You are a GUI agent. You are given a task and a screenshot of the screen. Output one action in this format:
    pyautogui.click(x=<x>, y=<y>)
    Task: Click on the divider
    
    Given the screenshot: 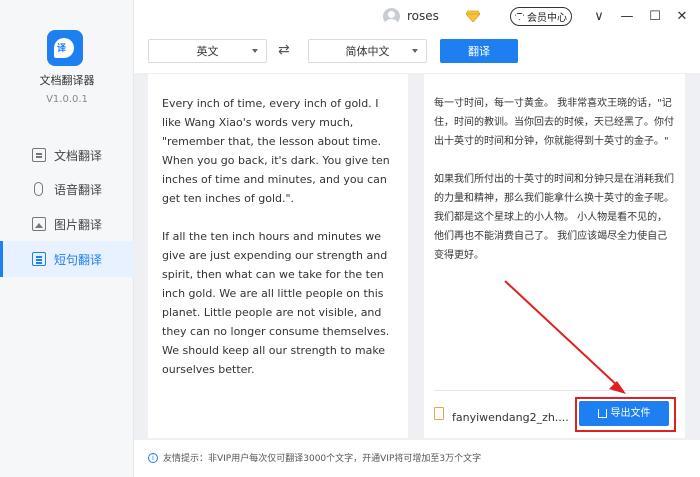 What is the action you would take?
    pyautogui.click(x=554, y=390)
    